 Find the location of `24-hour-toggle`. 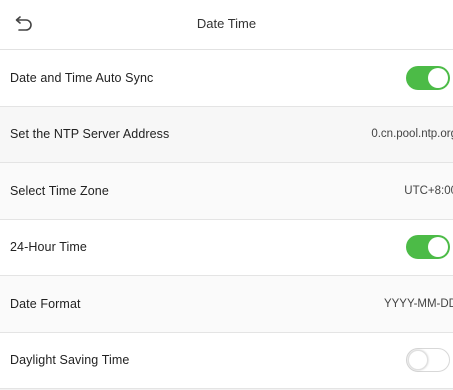

24-hour-toggle is located at coordinates (428, 247).